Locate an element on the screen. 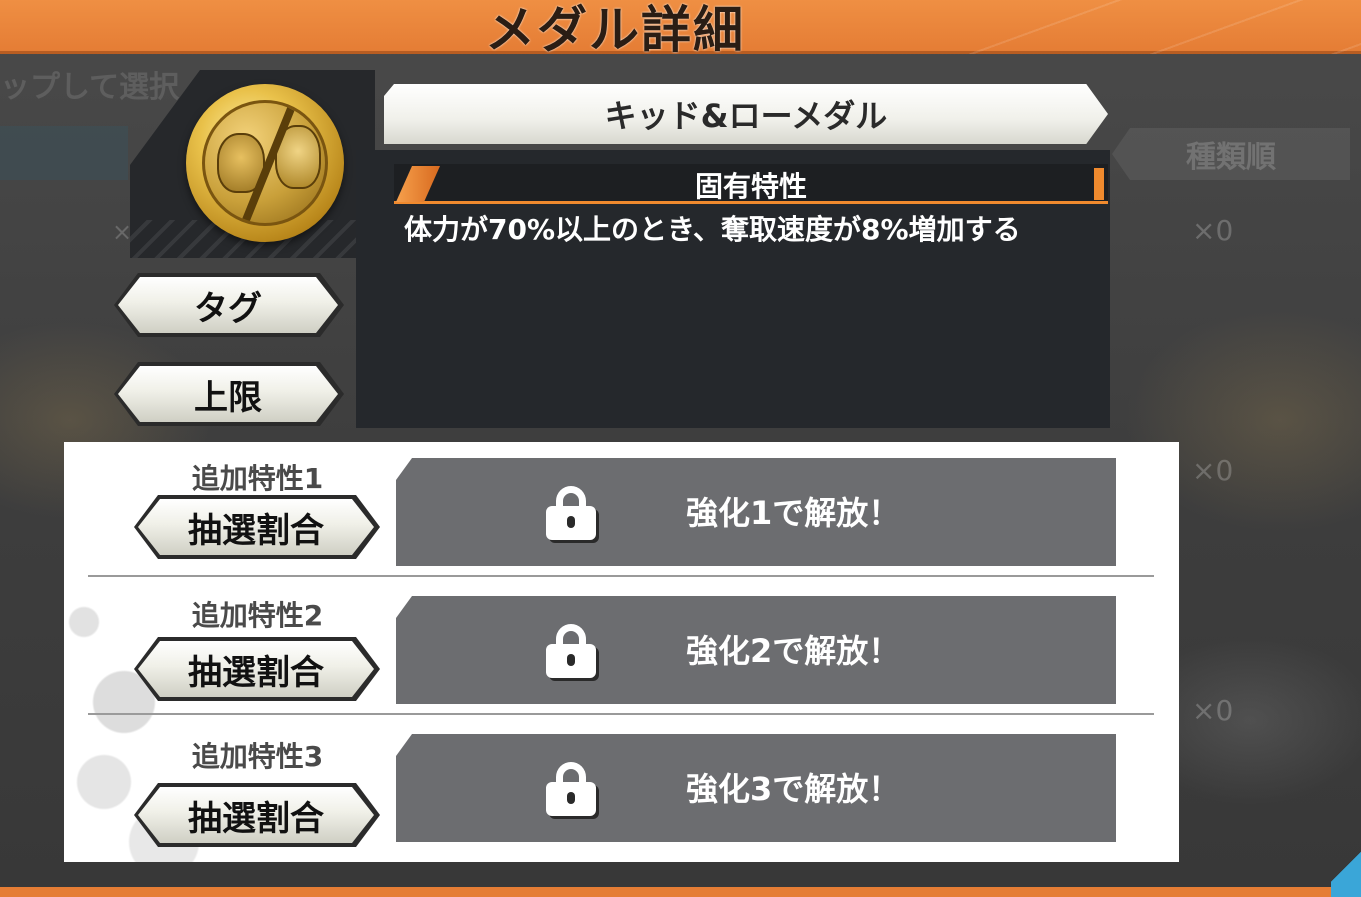 The width and height of the screenshot is (1361, 897). unique-trait-header: 固有特性 is located at coordinates (751, 184).